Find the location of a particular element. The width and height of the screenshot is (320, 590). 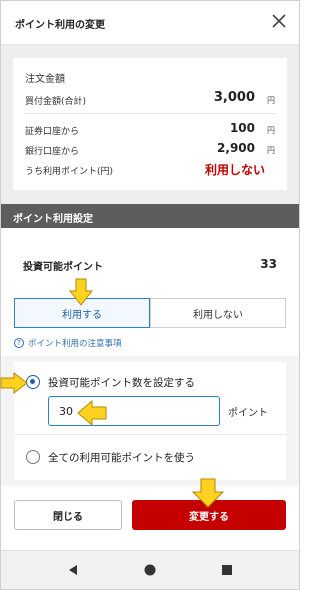

investable-points-label: 投資可能ポイント is located at coordinates (63, 267).